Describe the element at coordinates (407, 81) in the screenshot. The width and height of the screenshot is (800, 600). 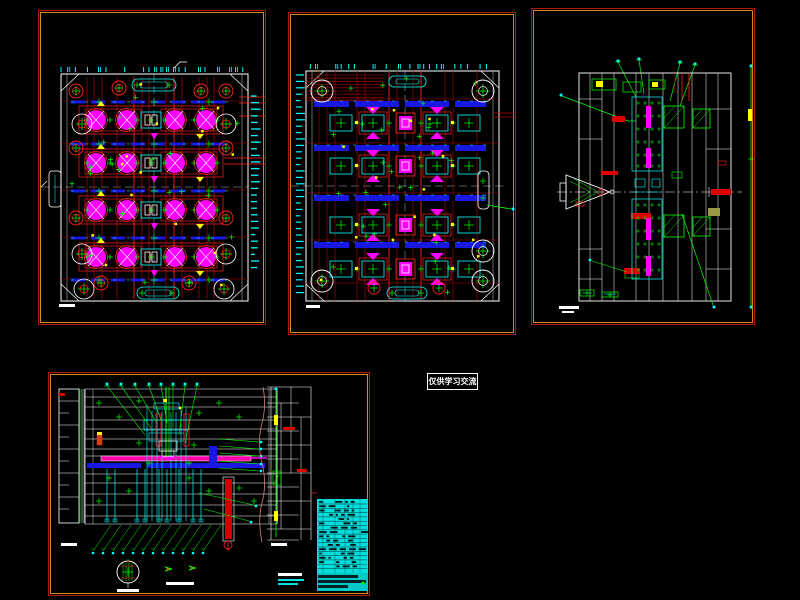
I see `slot` at that location.